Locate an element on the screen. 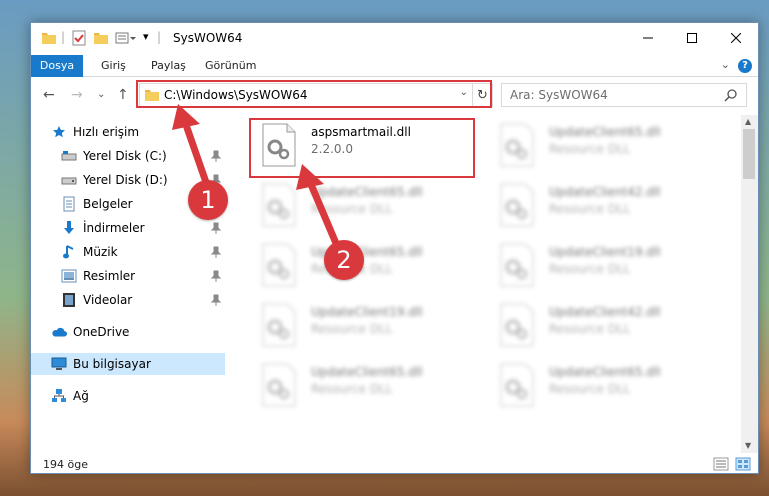 The height and width of the screenshot is (496, 769). sidebar-item-pictures: Resimler is located at coordinates (128, 276).